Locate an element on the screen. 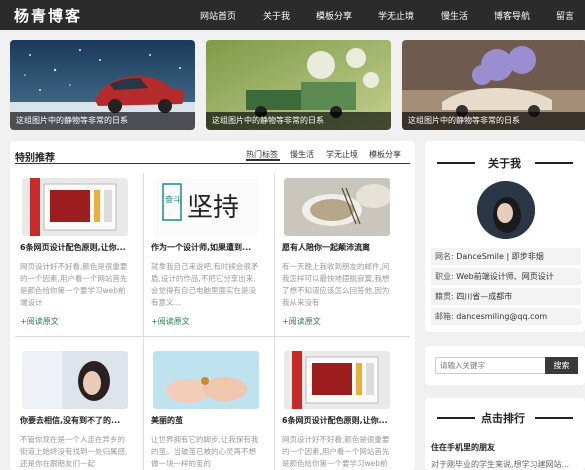  info-row-nickname: 网名: DanceSmile | 即步非烟 is located at coordinates (506, 256).